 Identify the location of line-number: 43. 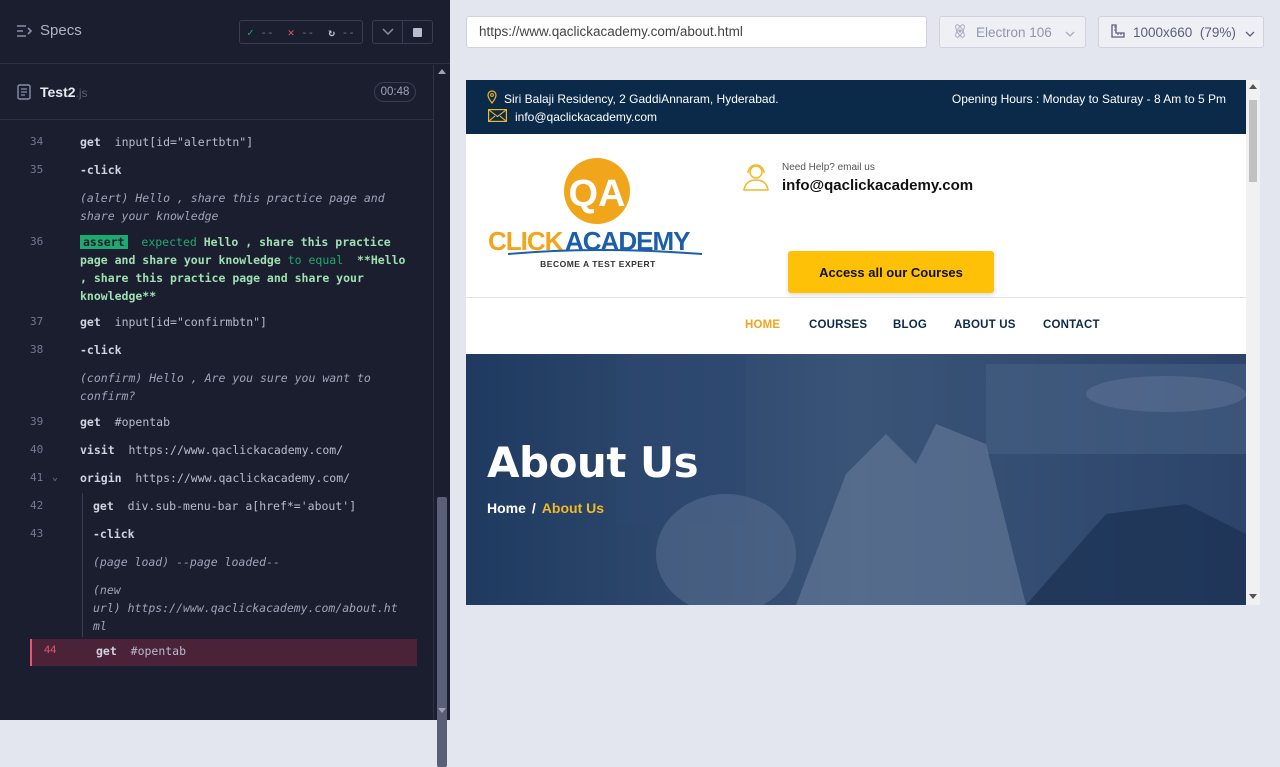
(37, 533).